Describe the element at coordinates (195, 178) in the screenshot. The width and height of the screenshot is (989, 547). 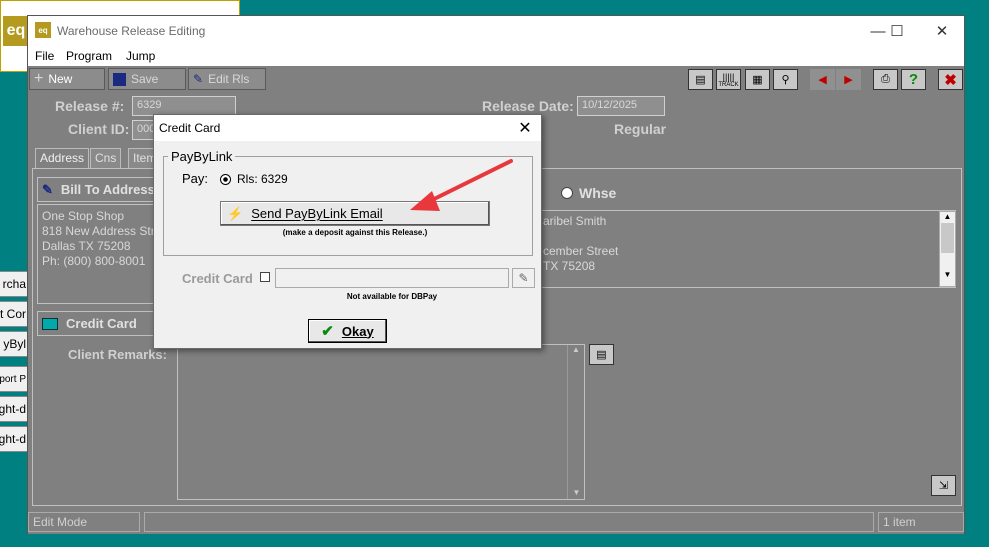
I see `pay-label: Pay:` at that location.